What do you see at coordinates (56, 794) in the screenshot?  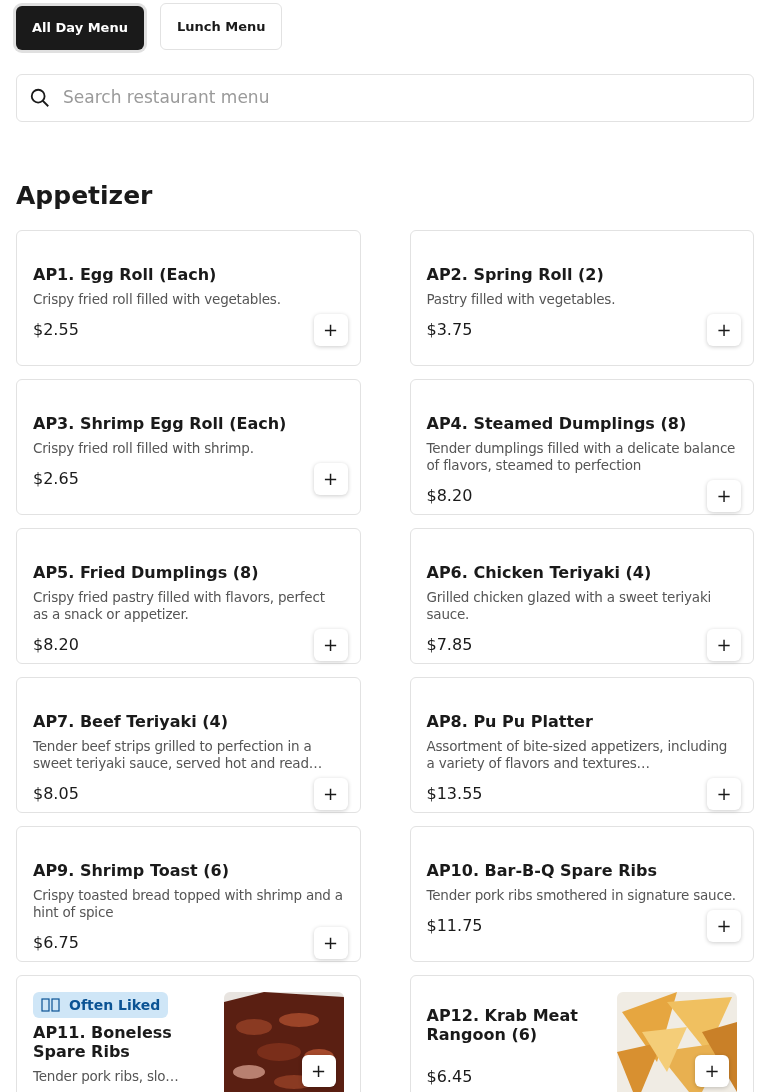 I see `item-price: $8.05` at bounding box center [56, 794].